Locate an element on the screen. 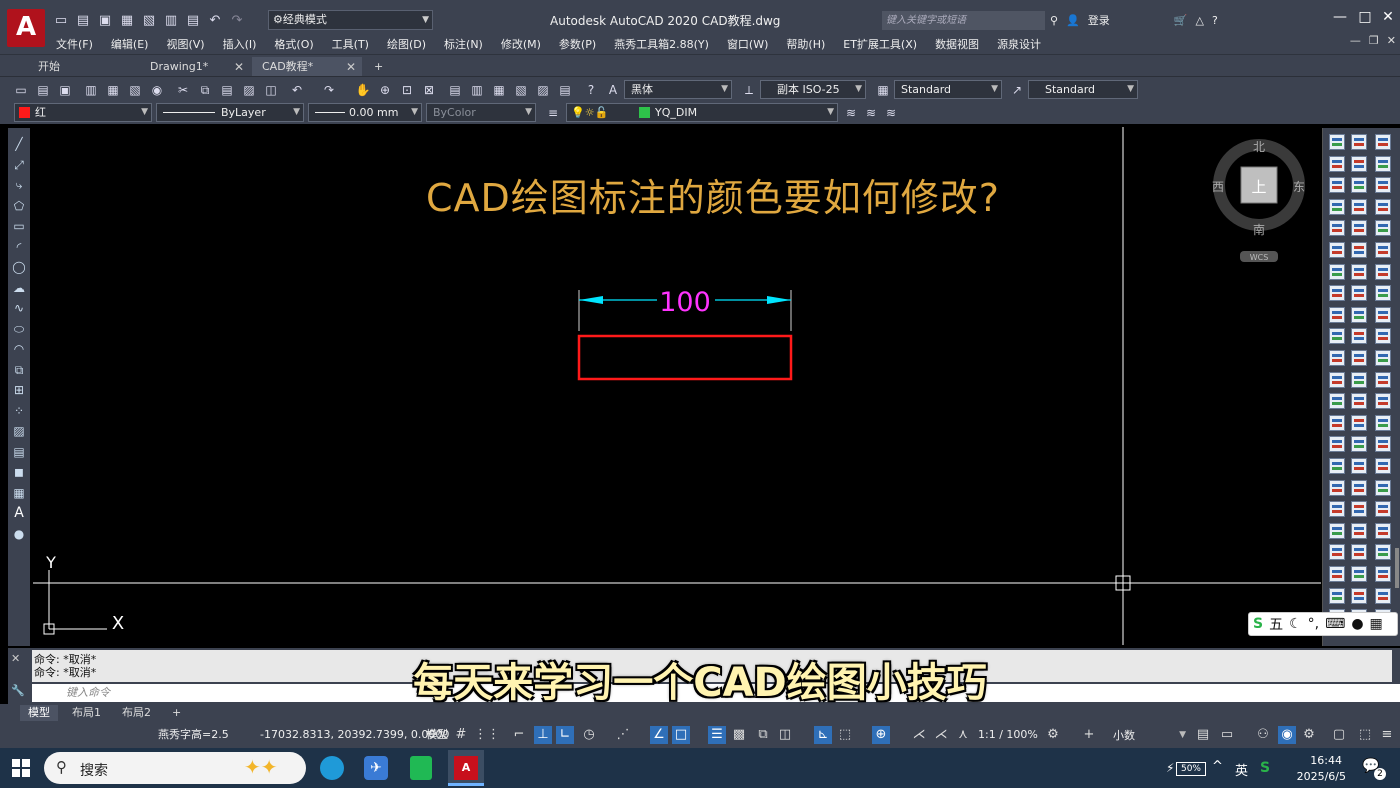 This screenshot has height=788, width=1400. mleader-style-icon: ↗ is located at coordinates (1017, 90).